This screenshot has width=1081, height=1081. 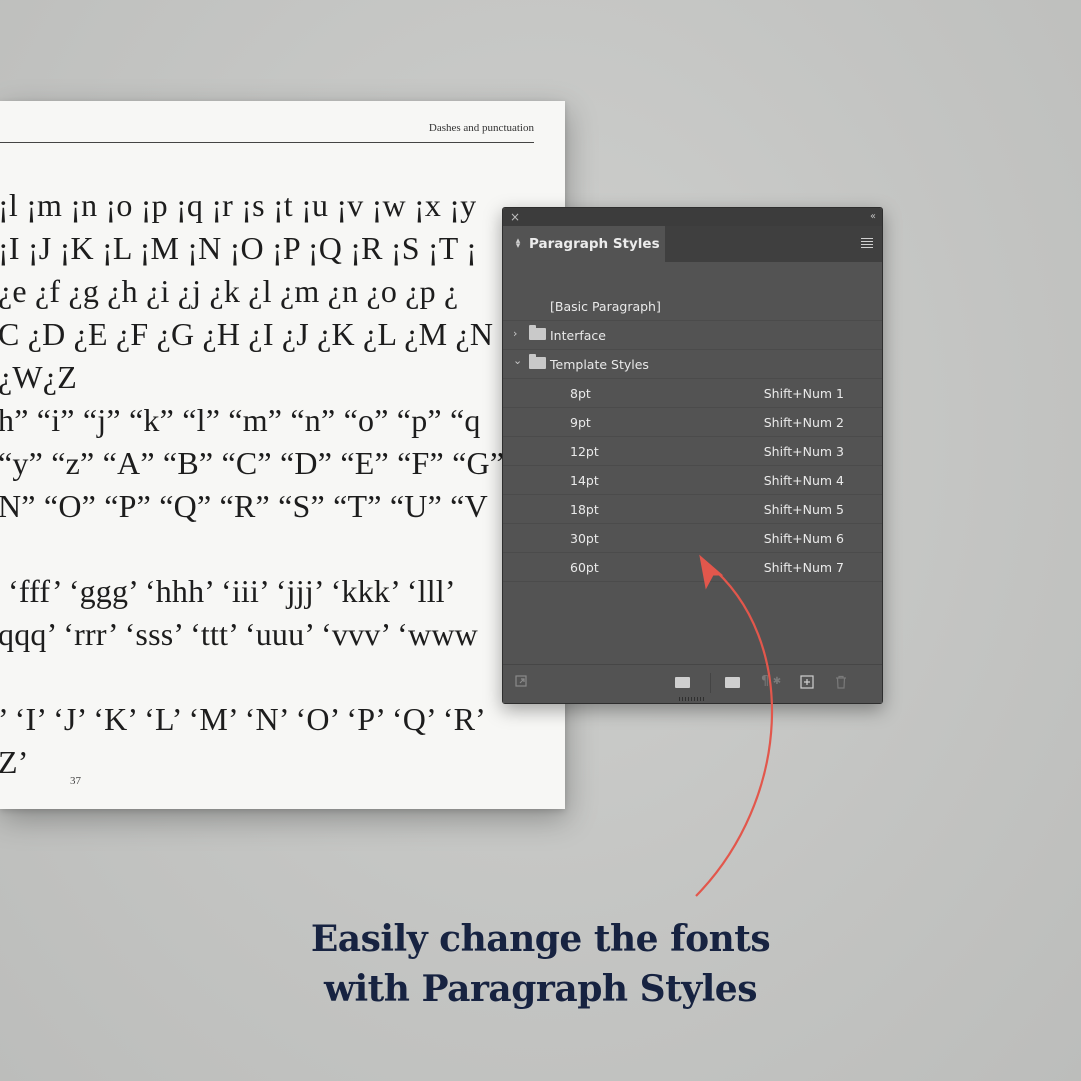 What do you see at coordinates (239, 248) in the screenshot?
I see `glyph-line: ¡I ¡J ¡K ¡L ¡M ¡N ¡O ¡P ¡Q ¡R ¡S ¡T ¡` at bounding box center [239, 248].